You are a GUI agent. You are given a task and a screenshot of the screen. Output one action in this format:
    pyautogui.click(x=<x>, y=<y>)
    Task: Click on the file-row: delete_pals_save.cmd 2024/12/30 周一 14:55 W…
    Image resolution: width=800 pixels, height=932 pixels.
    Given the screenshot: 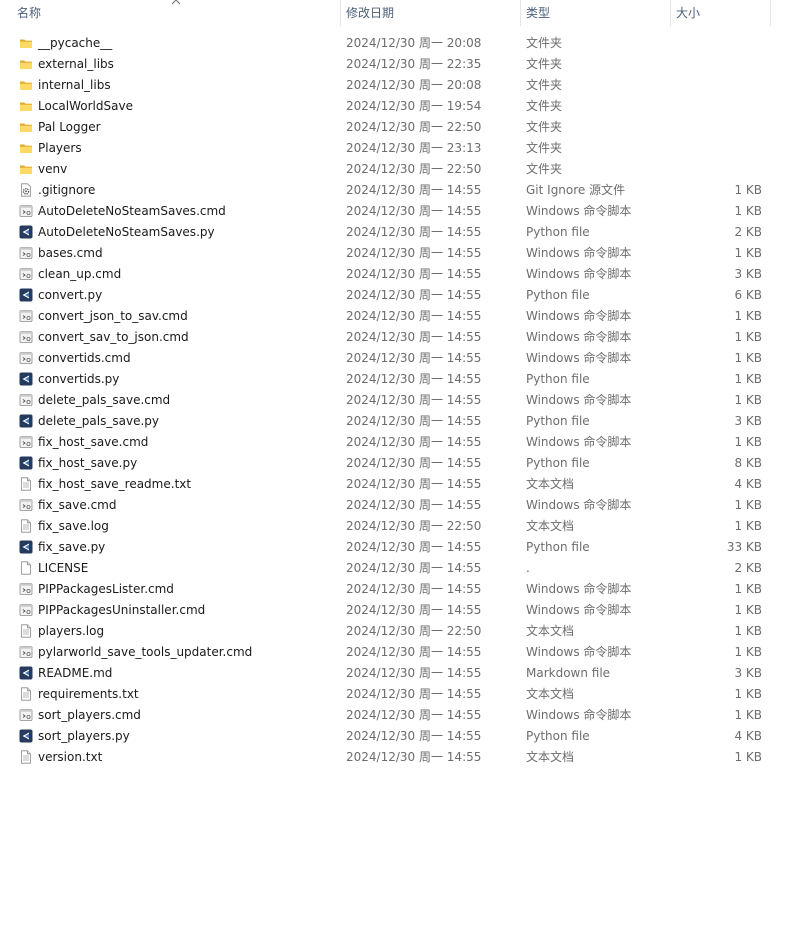 What is the action you would take?
    pyautogui.click(x=400, y=400)
    